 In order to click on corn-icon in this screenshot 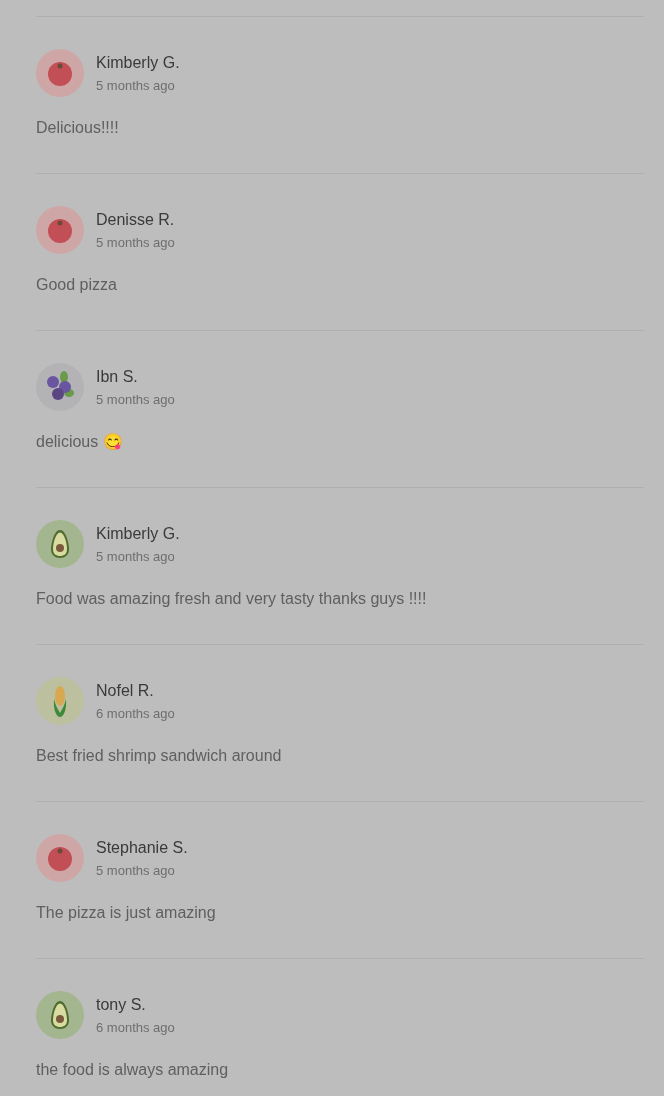, I will do `click(60, 701)`.